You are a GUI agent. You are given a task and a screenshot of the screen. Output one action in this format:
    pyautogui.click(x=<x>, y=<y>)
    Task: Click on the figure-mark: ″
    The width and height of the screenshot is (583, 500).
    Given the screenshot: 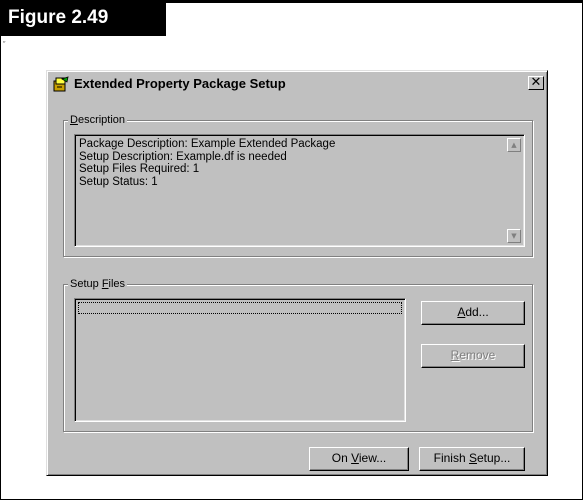 What is the action you would take?
    pyautogui.click(x=4, y=44)
    